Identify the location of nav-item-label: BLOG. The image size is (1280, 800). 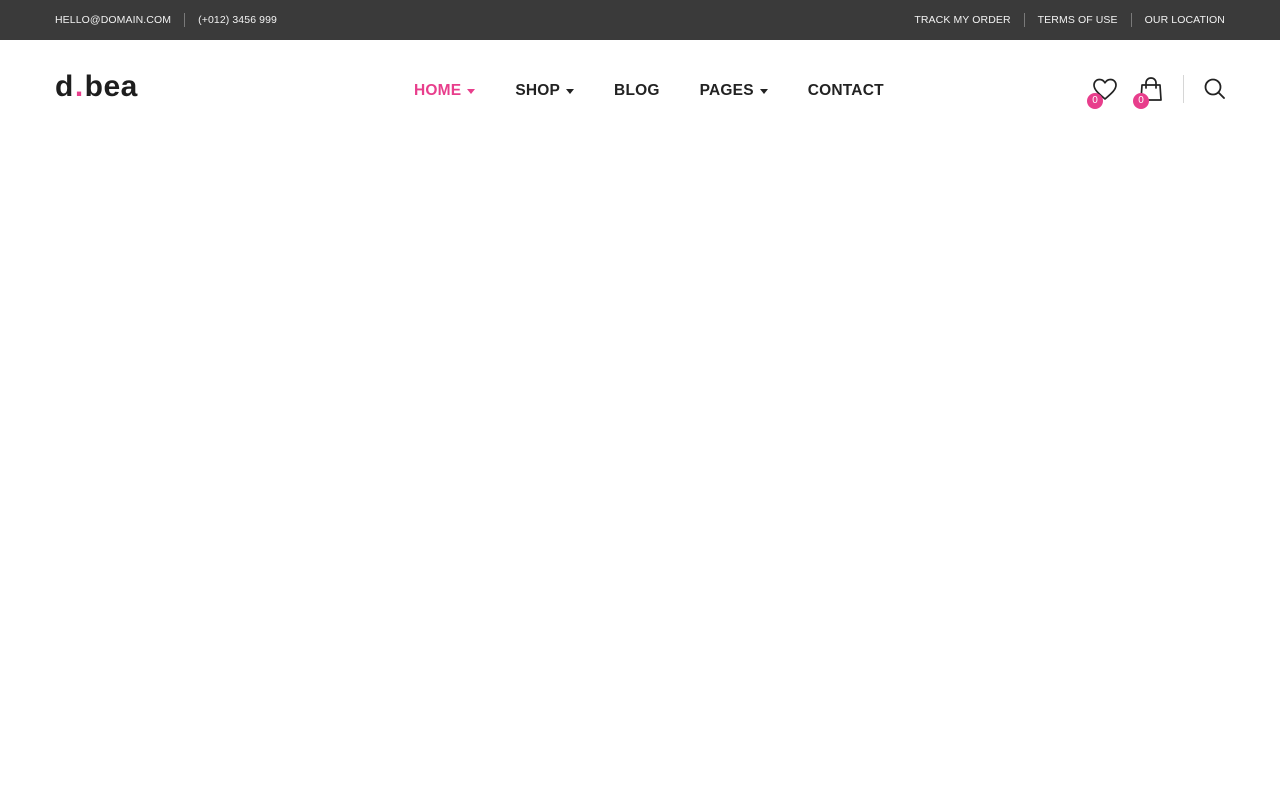
(637, 90).